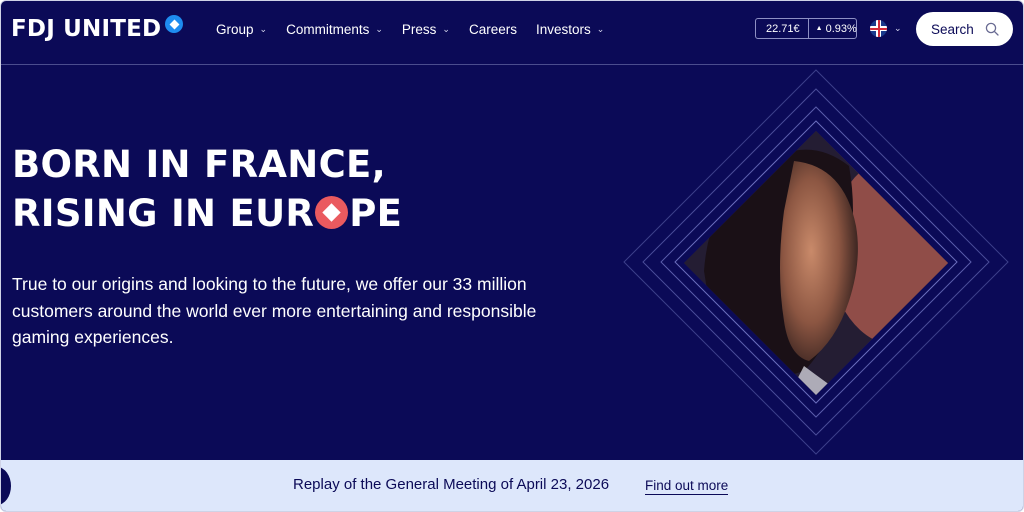 The image size is (1024, 512). What do you see at coordinates (563, 29) in the screenshot?
I see `nav-item-label: Investors` at bounding box center [563, 29].